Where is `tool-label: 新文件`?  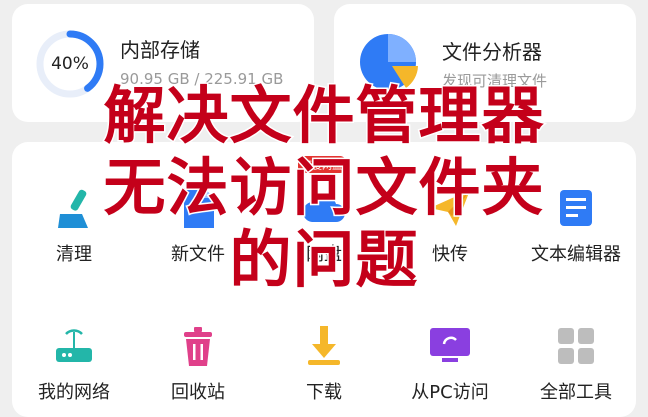
tool-label: 新文件 is located at coordinates (198, 254).